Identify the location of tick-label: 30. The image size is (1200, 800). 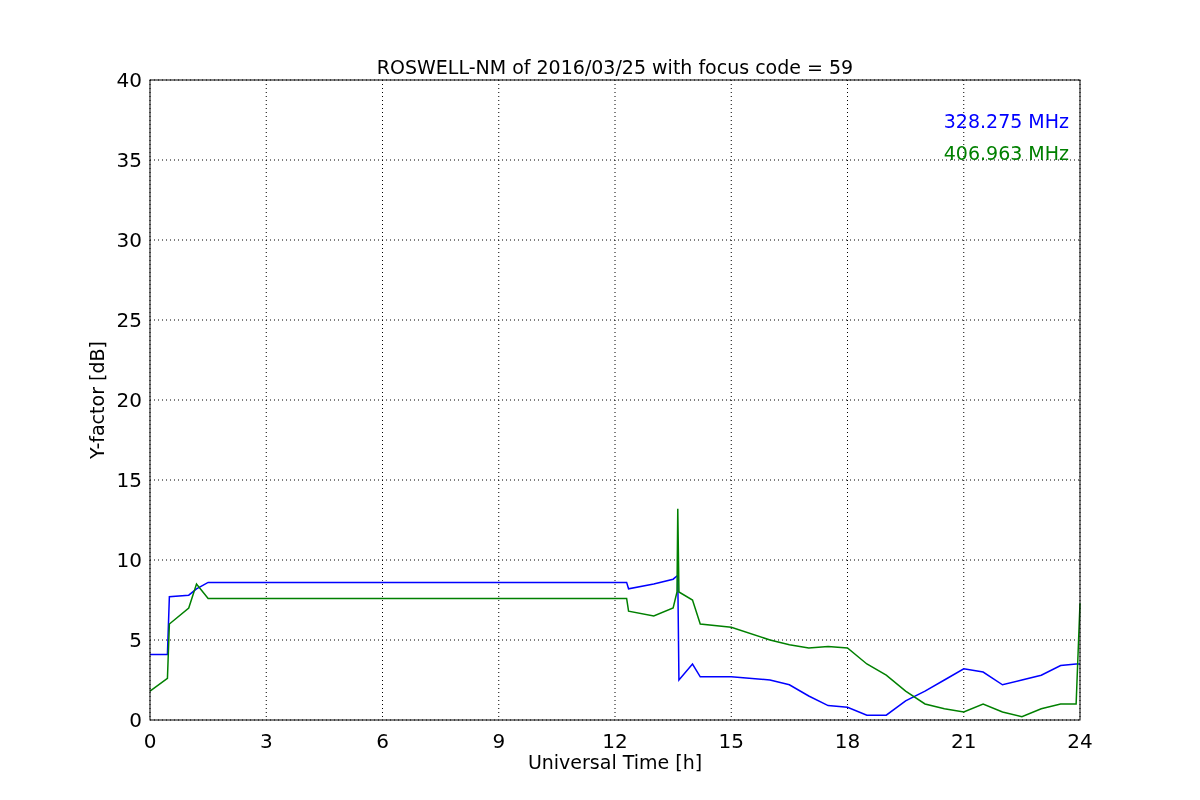
(129, 240).